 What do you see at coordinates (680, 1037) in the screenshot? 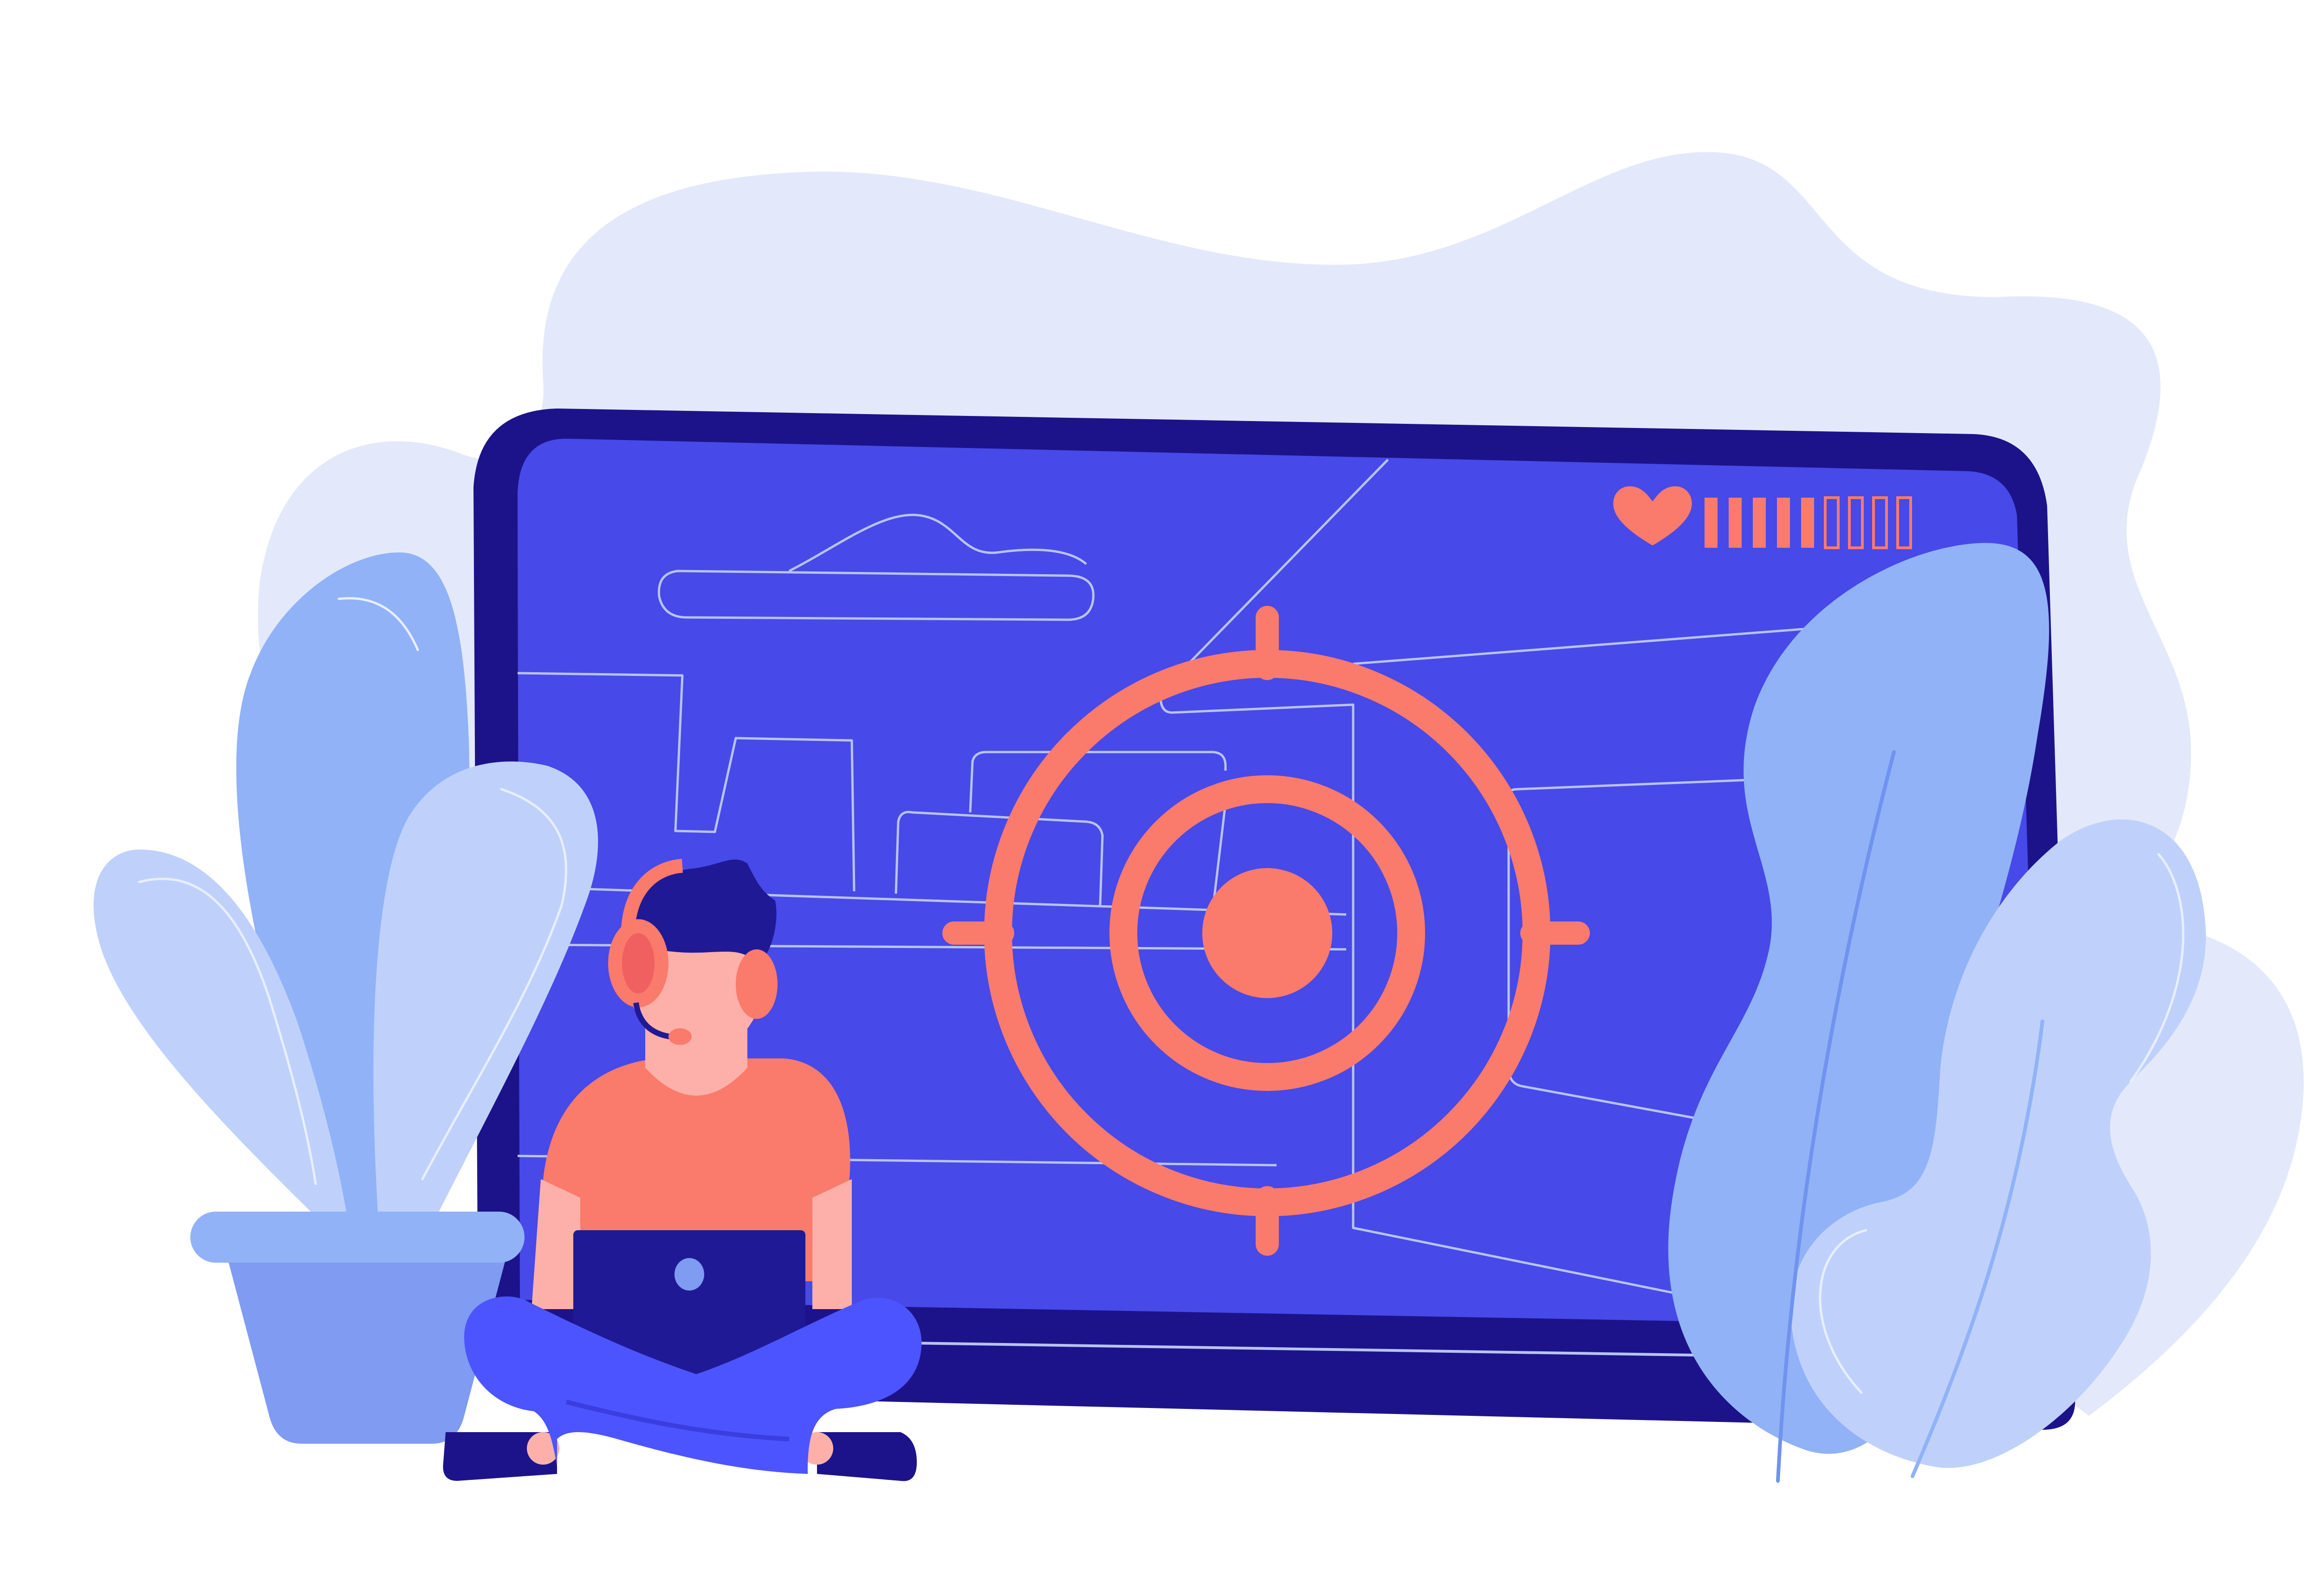
I see `headset-mic-tip` at bounding box center [680, 1037].